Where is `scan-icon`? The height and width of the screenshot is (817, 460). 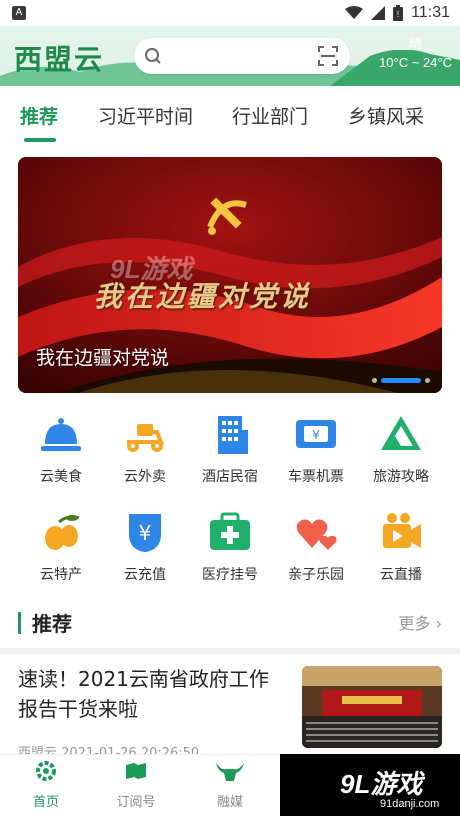
scan-icon is located at coordinates (328, 56).